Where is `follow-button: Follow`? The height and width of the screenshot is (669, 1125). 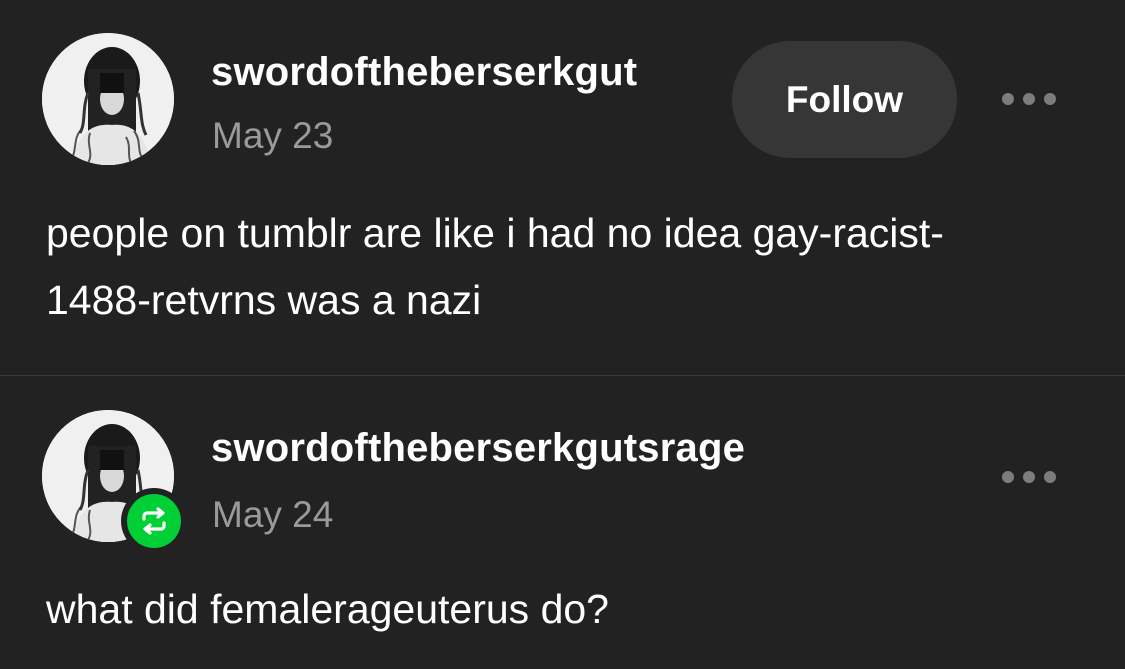 follow-button: Follow is located at coordinates (844, 99).